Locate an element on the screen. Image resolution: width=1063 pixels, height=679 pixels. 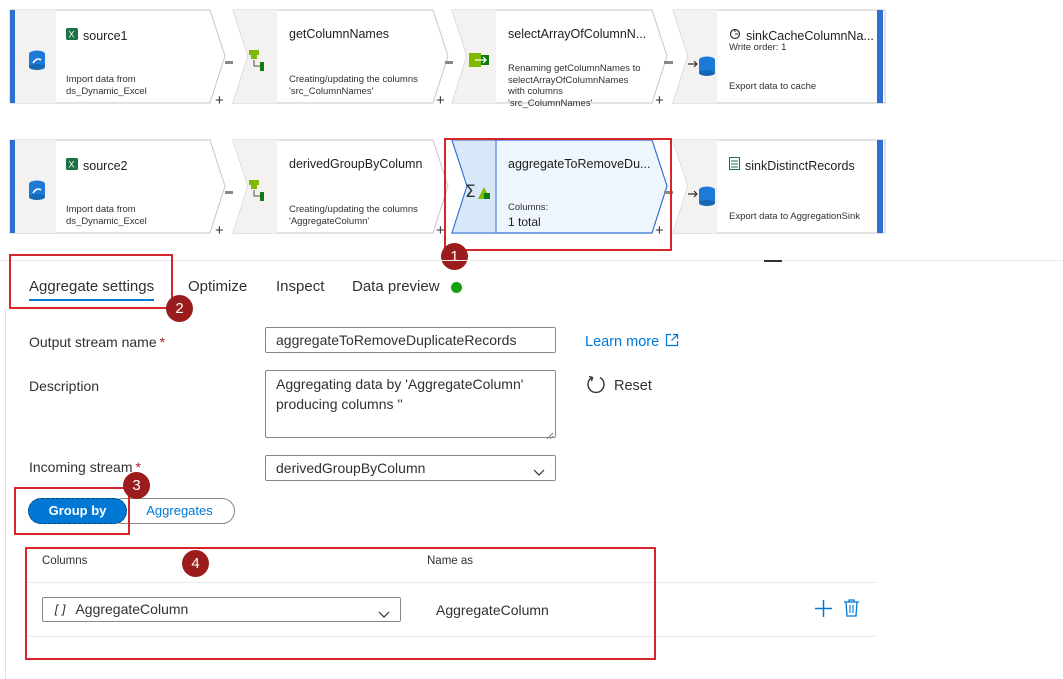
dataset-icon is located at coordinates (734, 166).